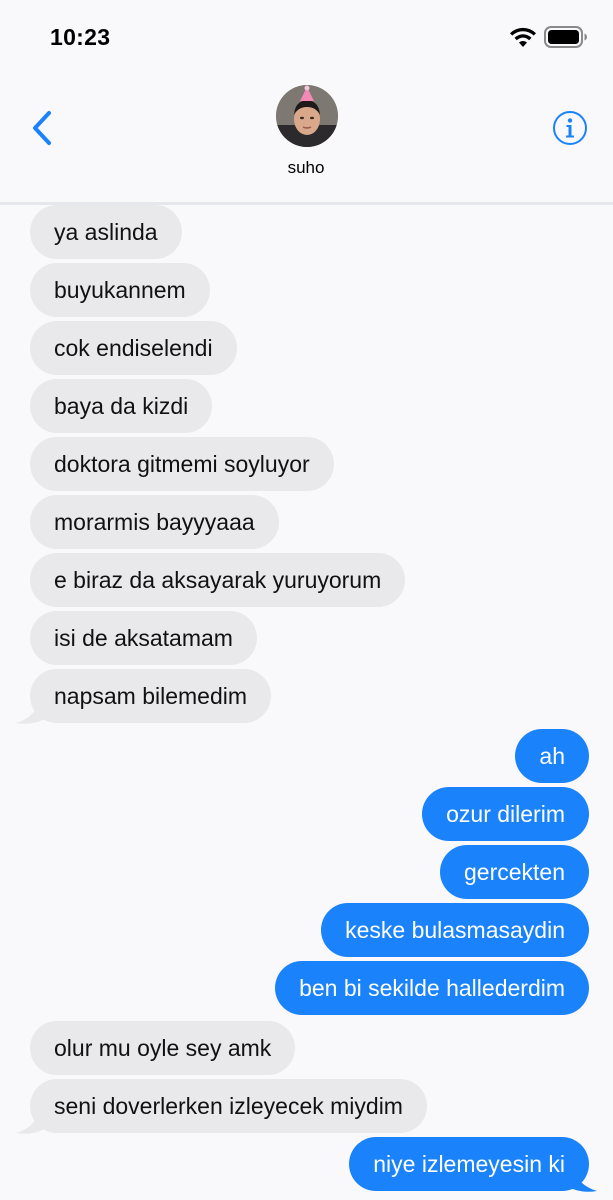  I want to click on message-bubble-incoming: baya da kizdi, so click(121, 406).